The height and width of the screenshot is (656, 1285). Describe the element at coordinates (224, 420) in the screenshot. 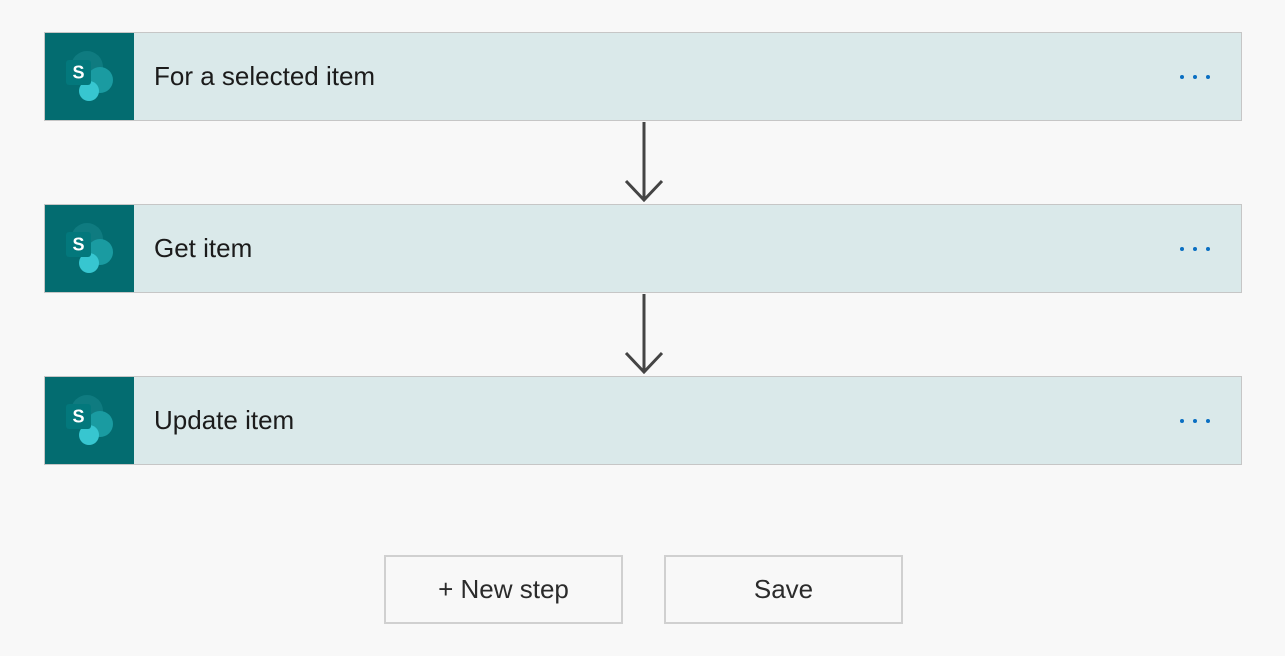

I see `step-title: Update item` at that location.